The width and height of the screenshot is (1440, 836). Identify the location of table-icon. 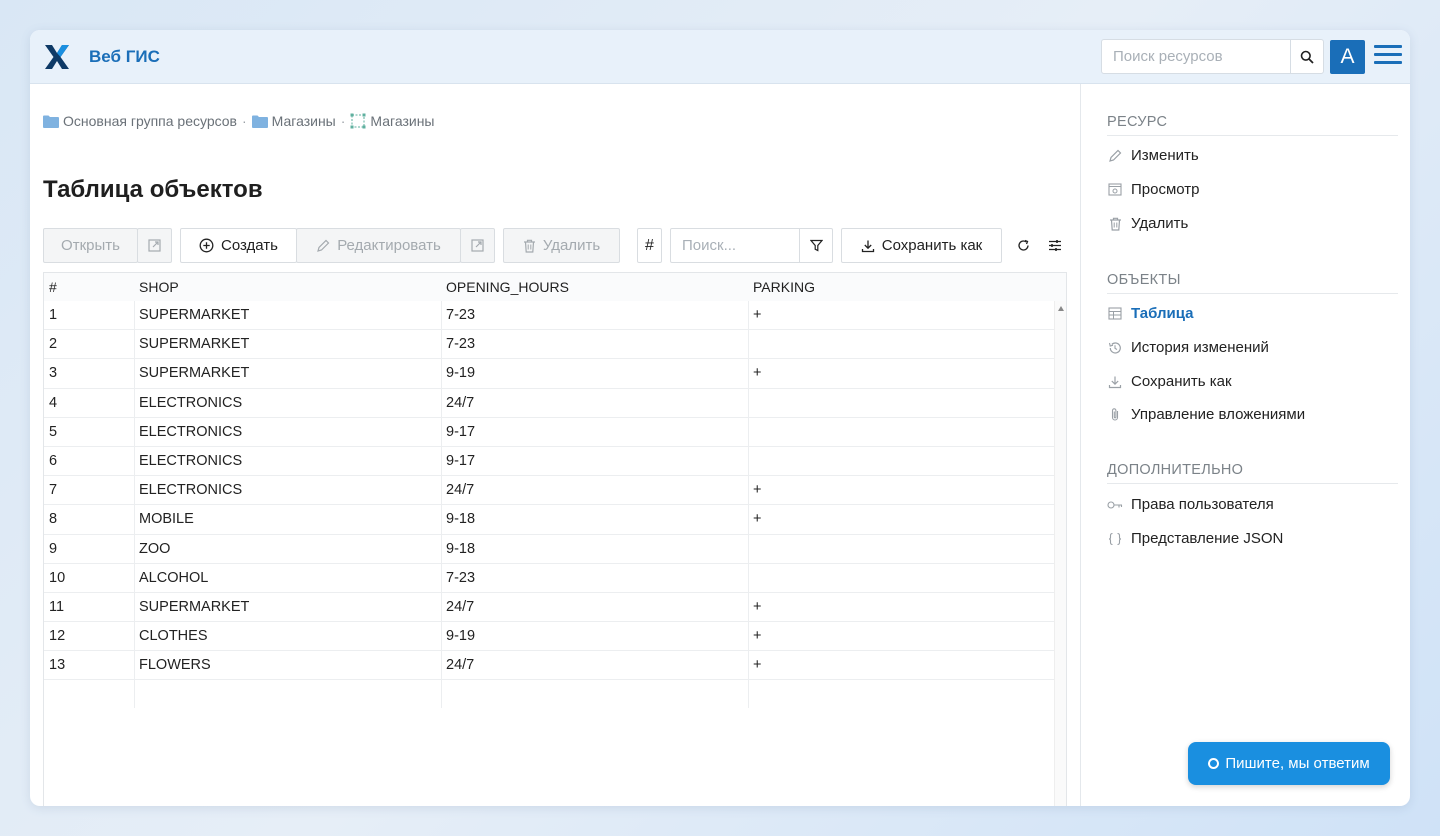
(1115, 314).